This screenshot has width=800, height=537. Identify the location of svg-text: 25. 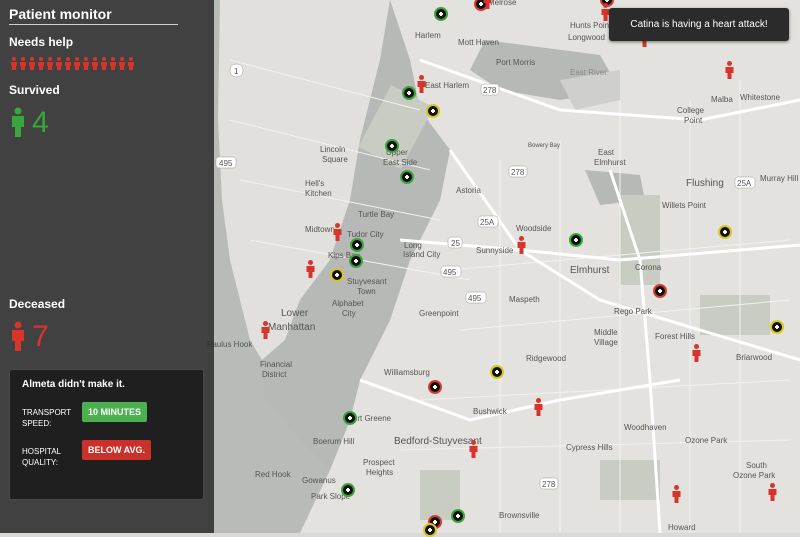
(455, 243).